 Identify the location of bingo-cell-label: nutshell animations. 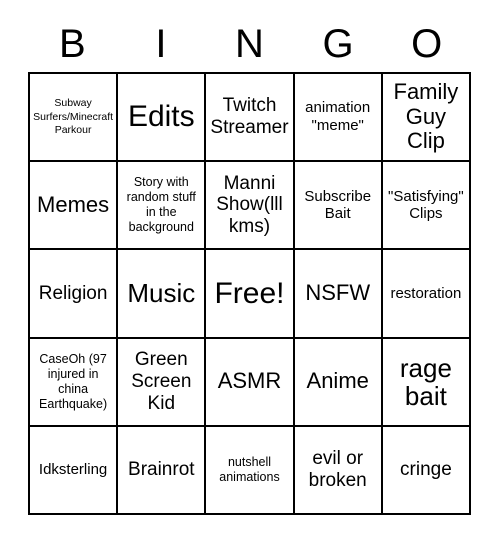
(249, 469).